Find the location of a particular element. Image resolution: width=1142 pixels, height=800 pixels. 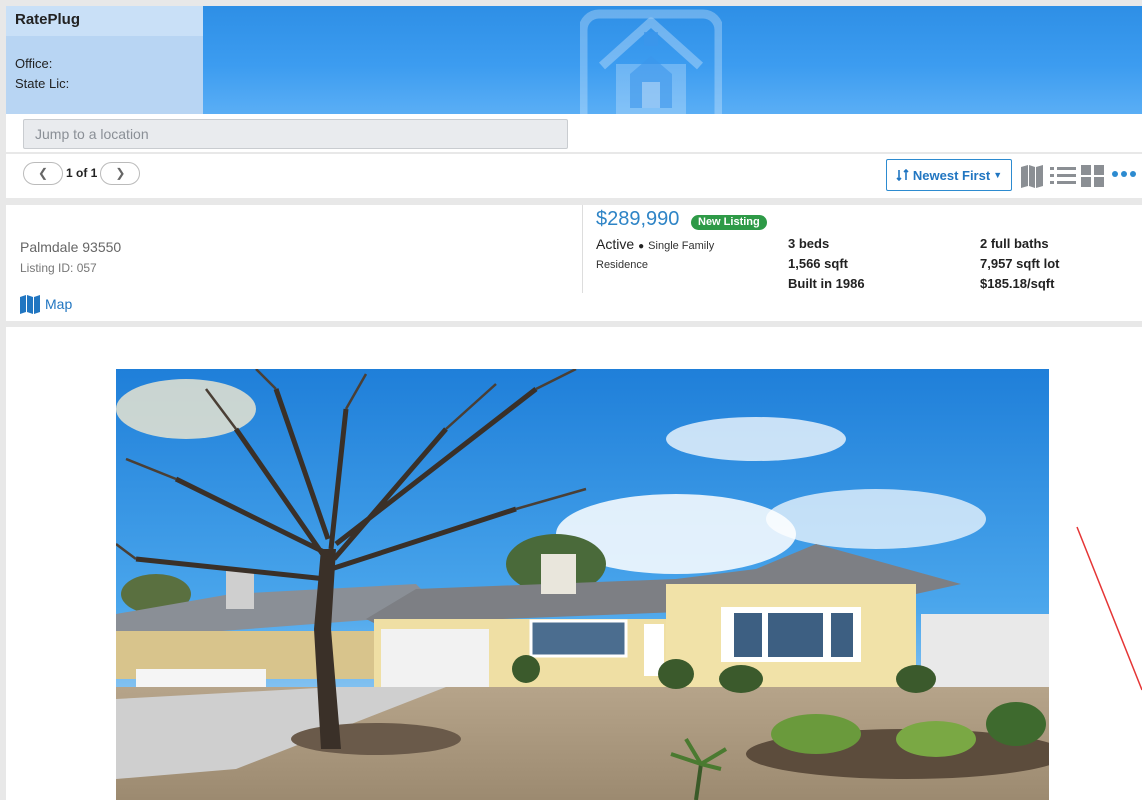

chevron-right-icon: ❯ is located at coordinates (120, 173).